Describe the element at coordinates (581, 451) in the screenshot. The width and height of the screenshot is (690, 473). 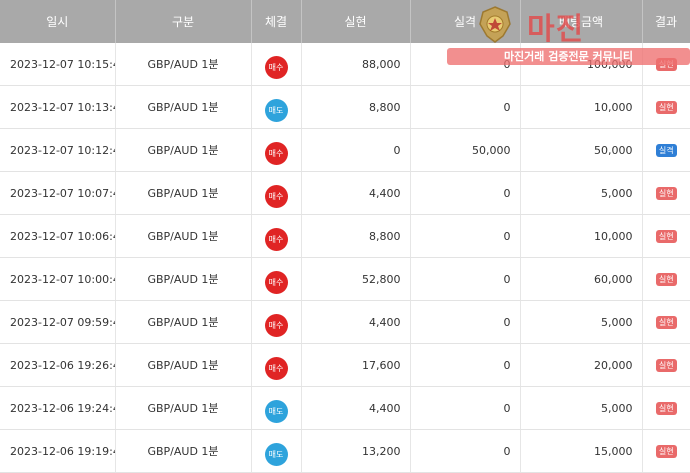
I see `cell-bet-amount: 15,000` at that location.